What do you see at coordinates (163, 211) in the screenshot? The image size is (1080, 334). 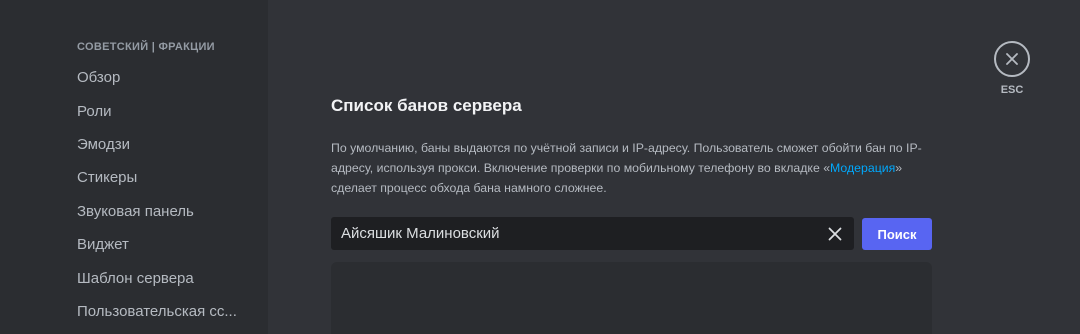 I see `sidebar-item-soundboard: Звуковая панель` at bounding box center [163, 211].